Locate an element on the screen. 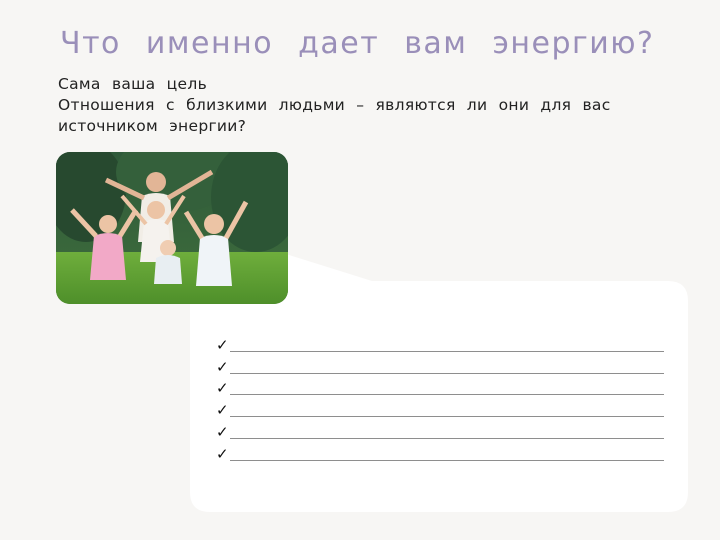 The width and height of the screenshot is (720, 540). family-photo is located at coordinates (172, 228).